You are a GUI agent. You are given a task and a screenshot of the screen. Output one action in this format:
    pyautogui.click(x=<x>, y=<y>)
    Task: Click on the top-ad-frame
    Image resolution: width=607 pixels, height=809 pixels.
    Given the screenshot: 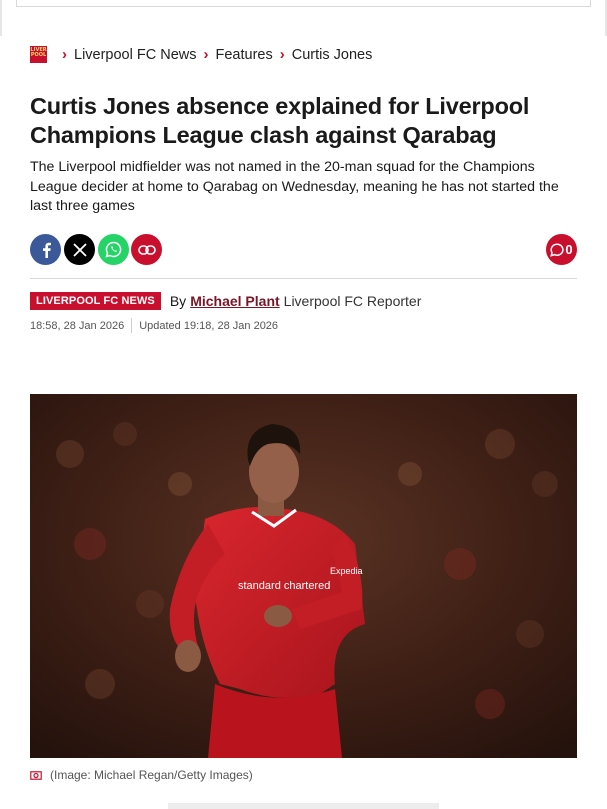 What is the action you would take?
    pyautogui.click(x=303, y=3)
    